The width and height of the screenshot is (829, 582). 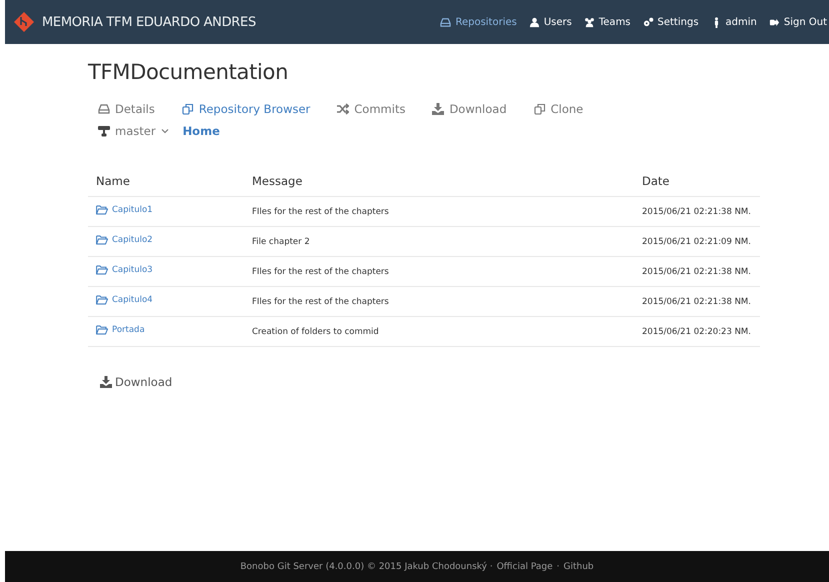 I want to click on footer-text: Bonobo Git Server (4.0.0.0) © 2015 Jakub Chodounský ·, so click(x=366, y=567).